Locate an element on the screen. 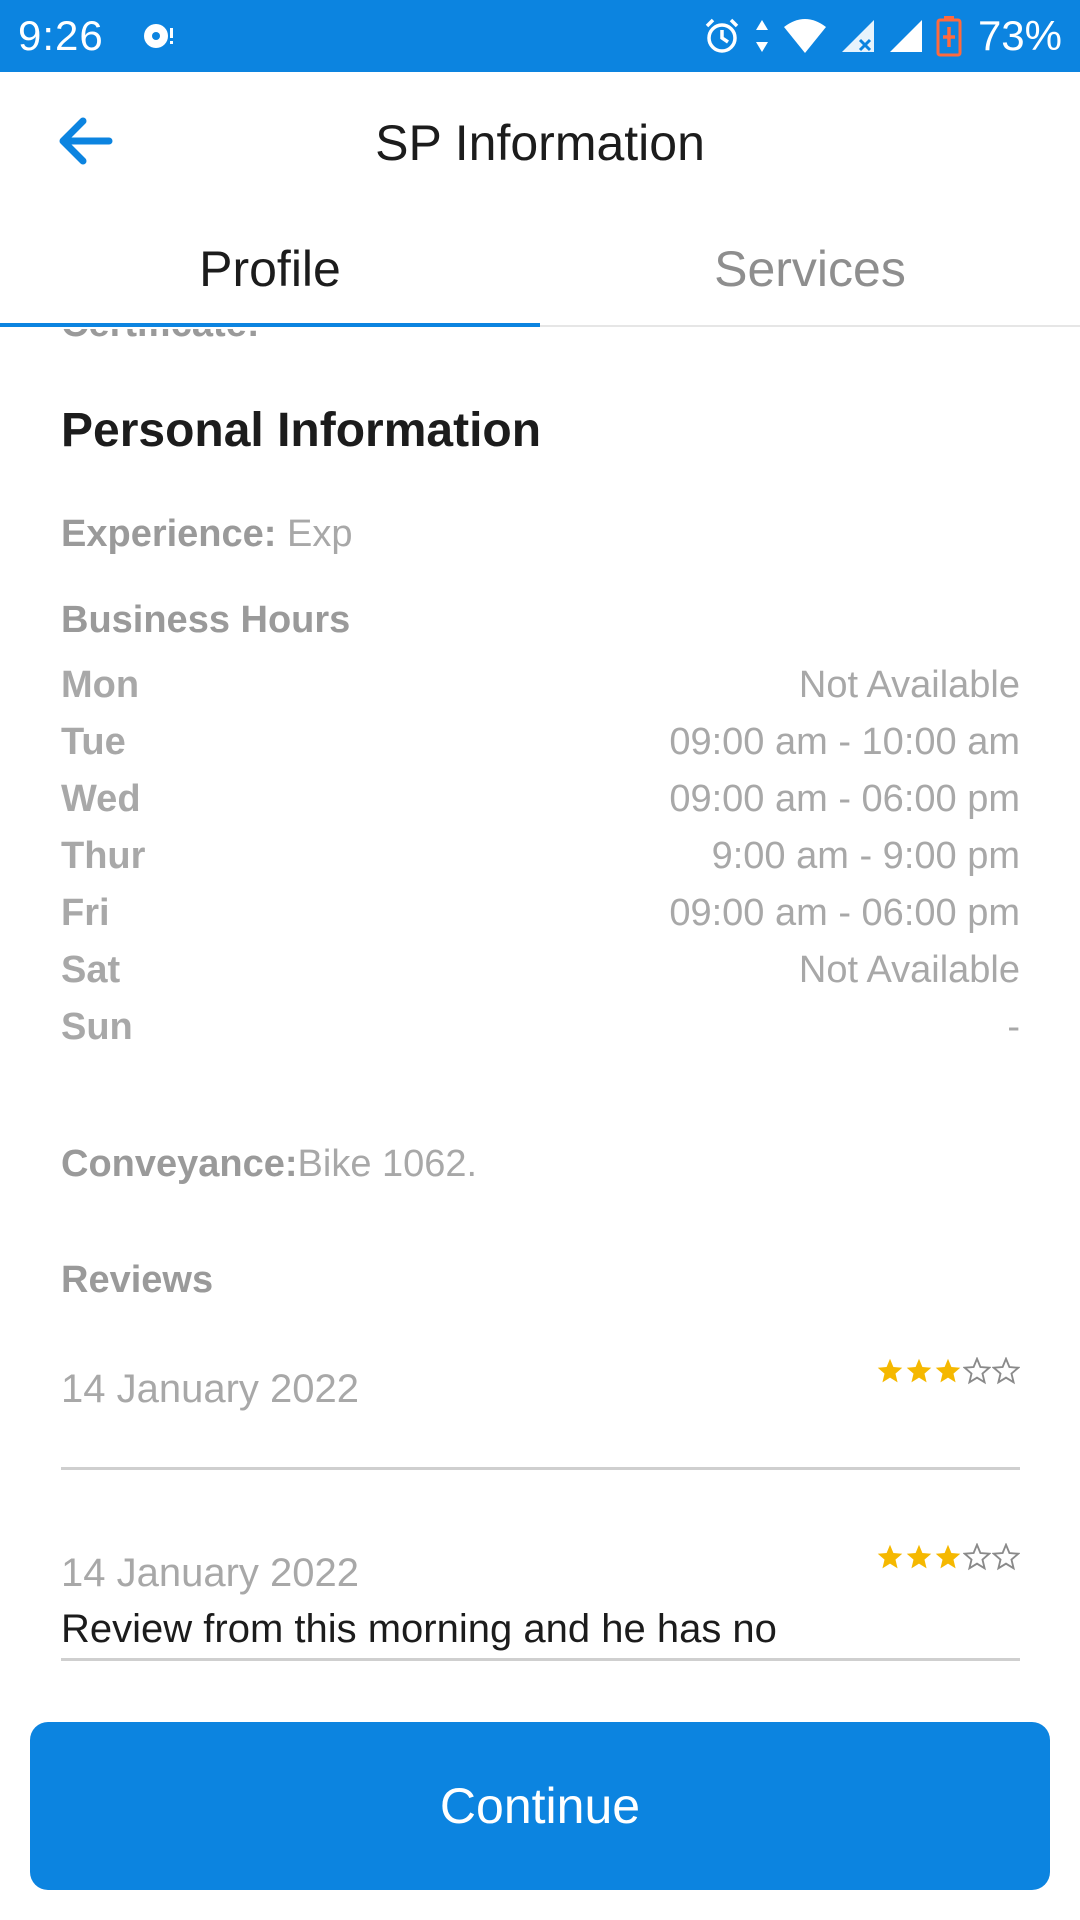 This screenshot has width=1080, height=1920. data-arrows-icon is located at coordinates (762, 36).